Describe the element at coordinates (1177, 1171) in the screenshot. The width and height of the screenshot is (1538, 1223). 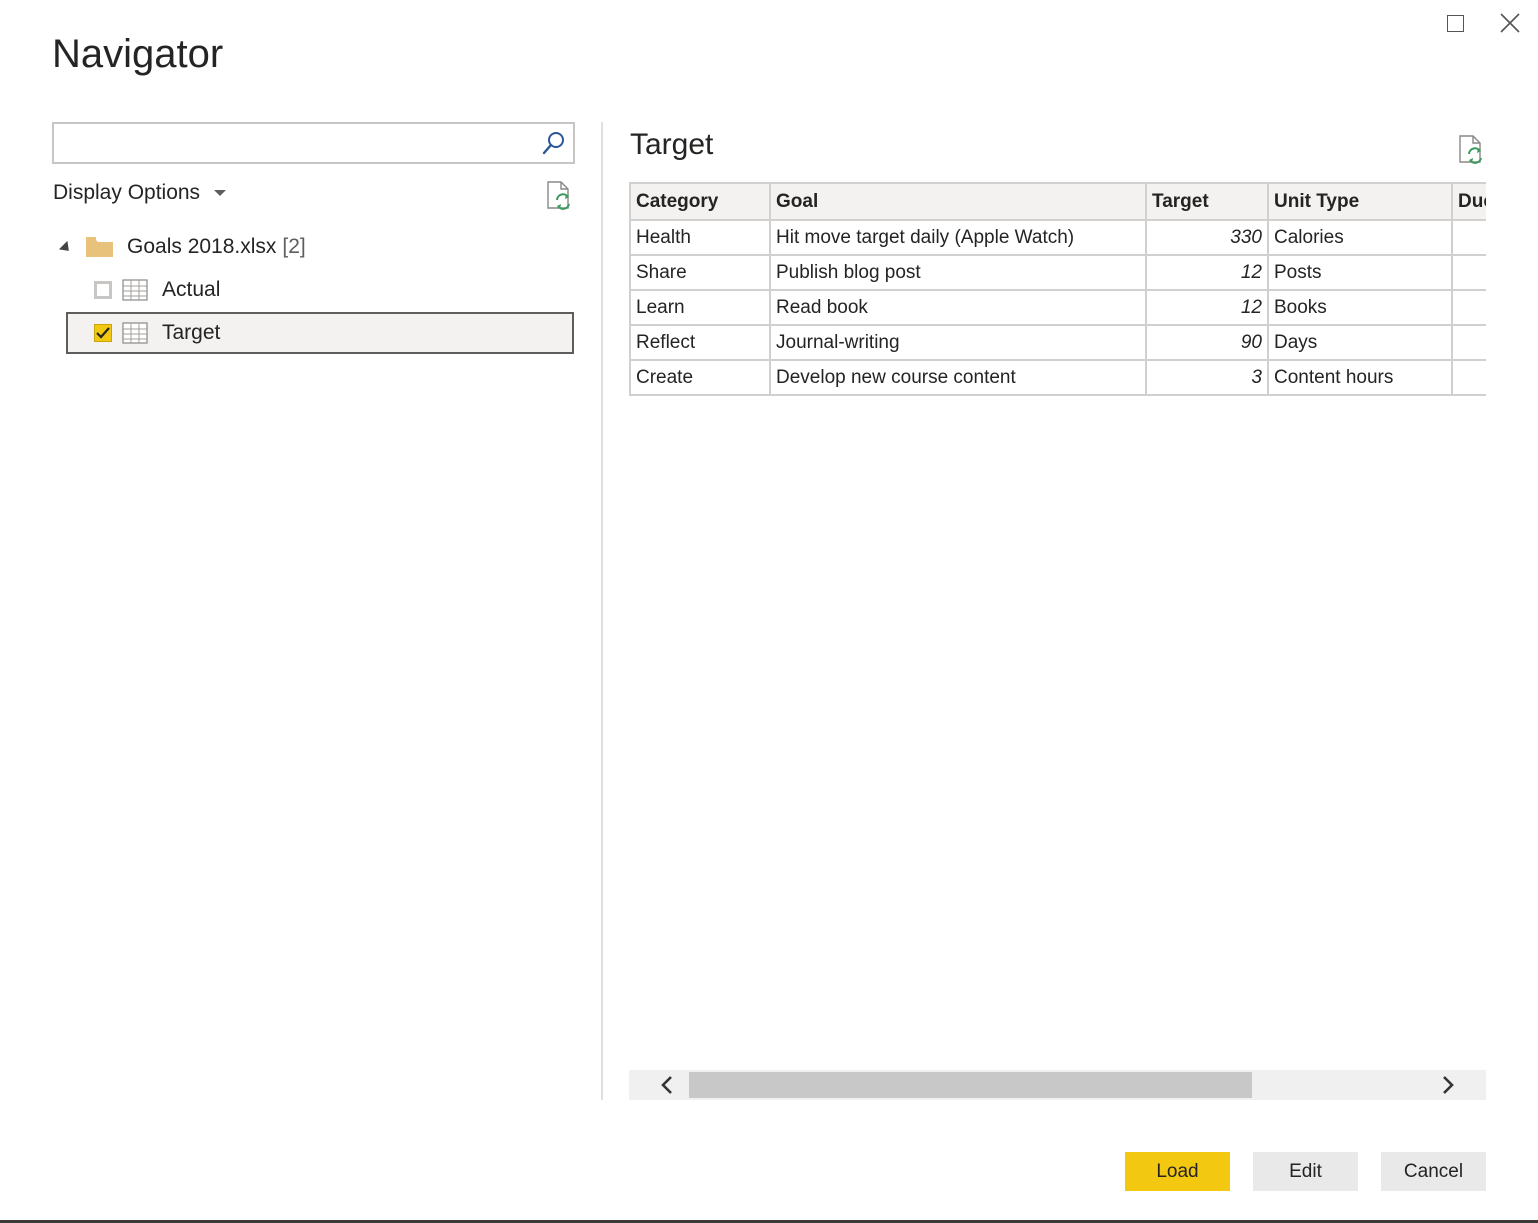
I see `load-button: Load` at that location.